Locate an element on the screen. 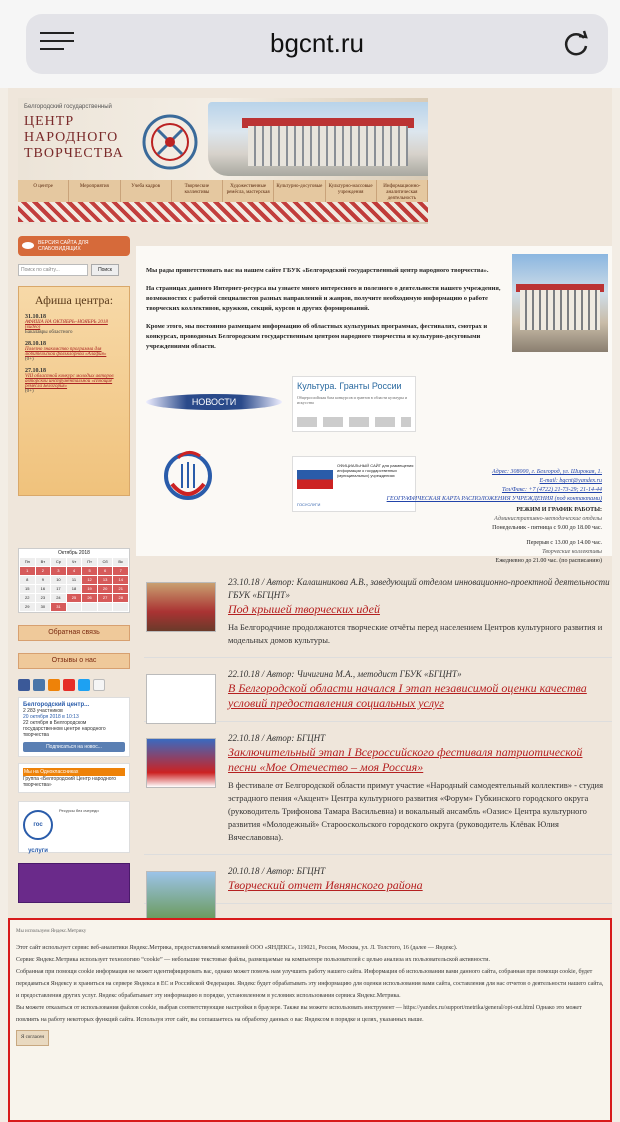 The height and width of the screenshot is (1122, 620). calendar-day: 21 is located at coordinates (120, 589).